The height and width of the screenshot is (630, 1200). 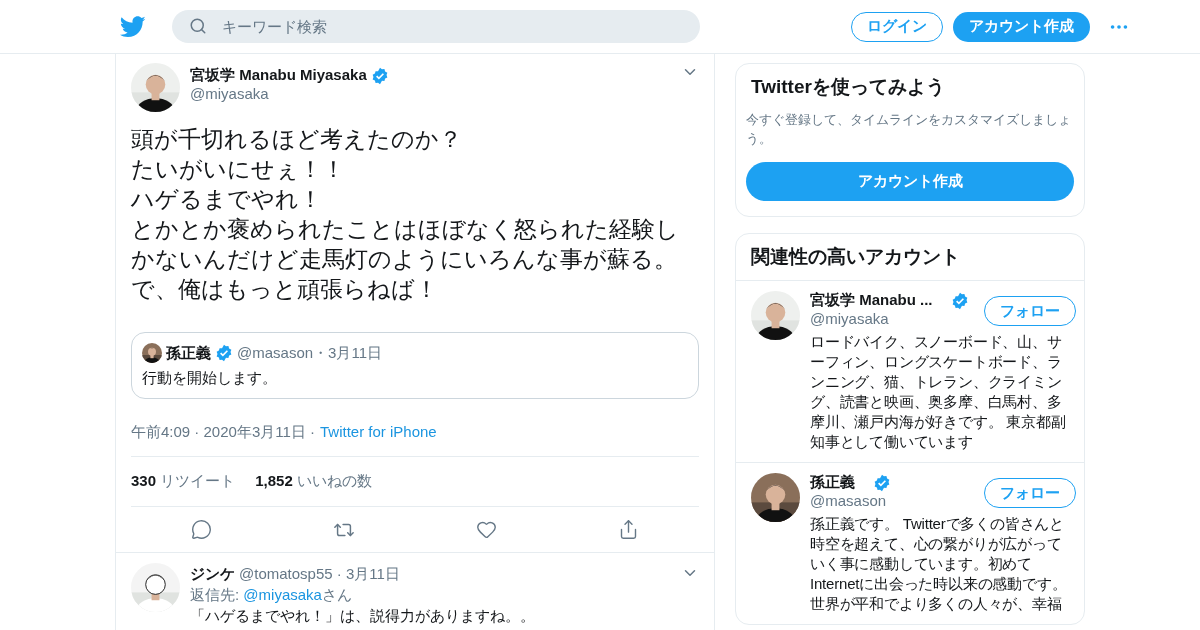 I want to click on tweet-text-line: 頭が千切れるほど考えたのか？, so click(x=297, y=139).